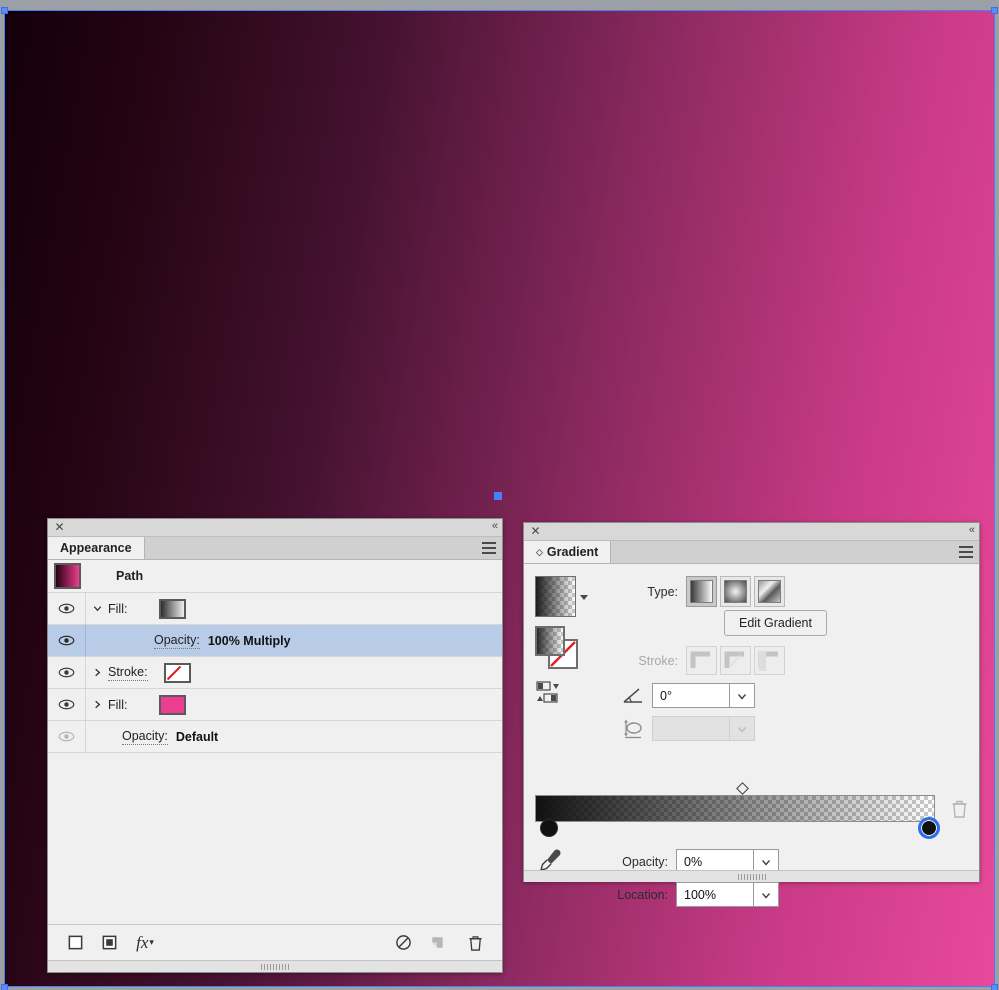 This screenshot has width=999, height=990. What do you see at coordinates (275, 673) in the screenshot?
I see `appearance-row-stroke: Stroke:` at bounding box center [275, 673].